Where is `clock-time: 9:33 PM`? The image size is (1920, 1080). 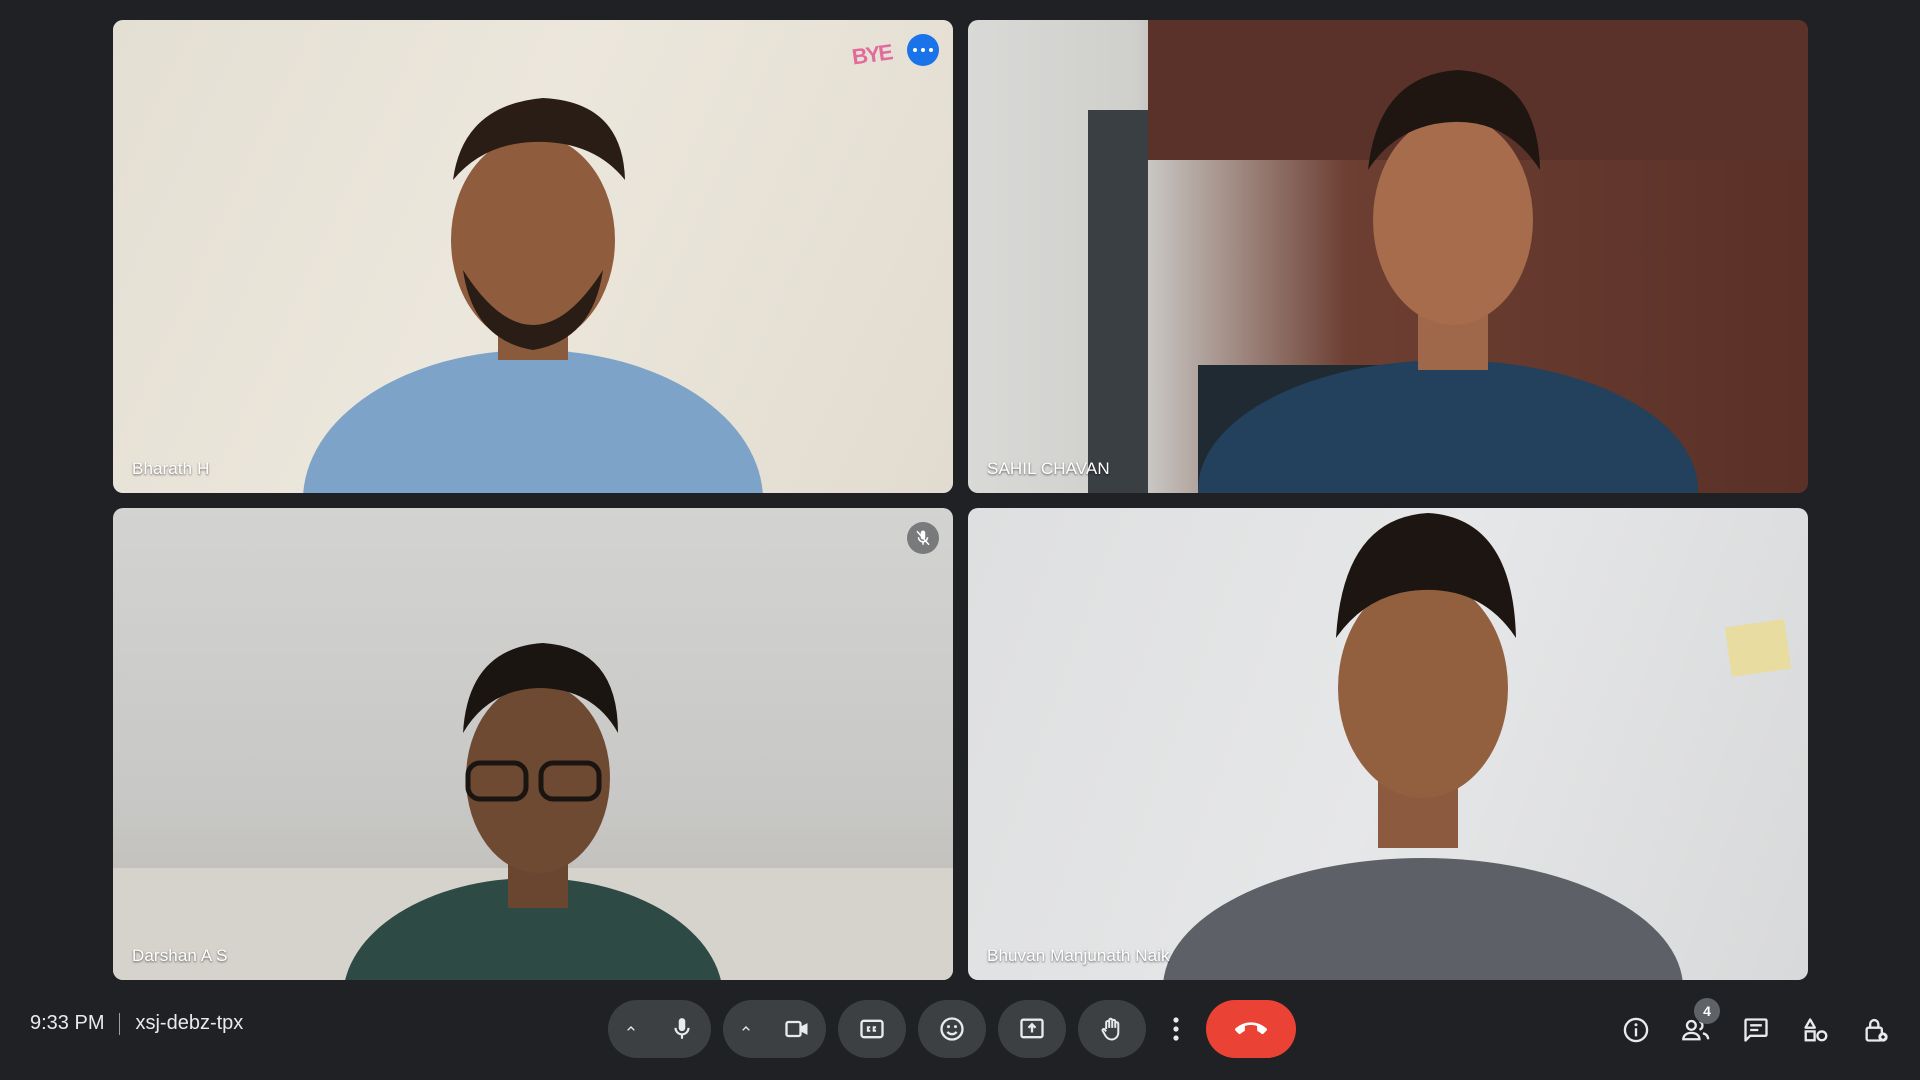
clock-time: 9:33 PM is located at coordinates (67, 1023).